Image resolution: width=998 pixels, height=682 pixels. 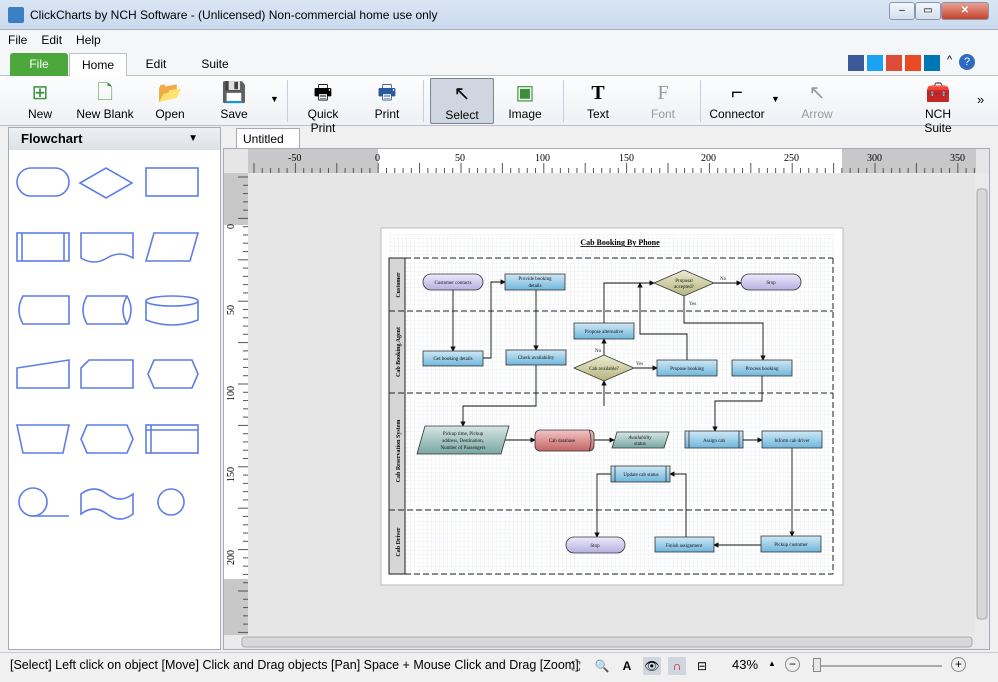 I want to click on menu-bar: File Edit Help, so click(x=499, y=40).